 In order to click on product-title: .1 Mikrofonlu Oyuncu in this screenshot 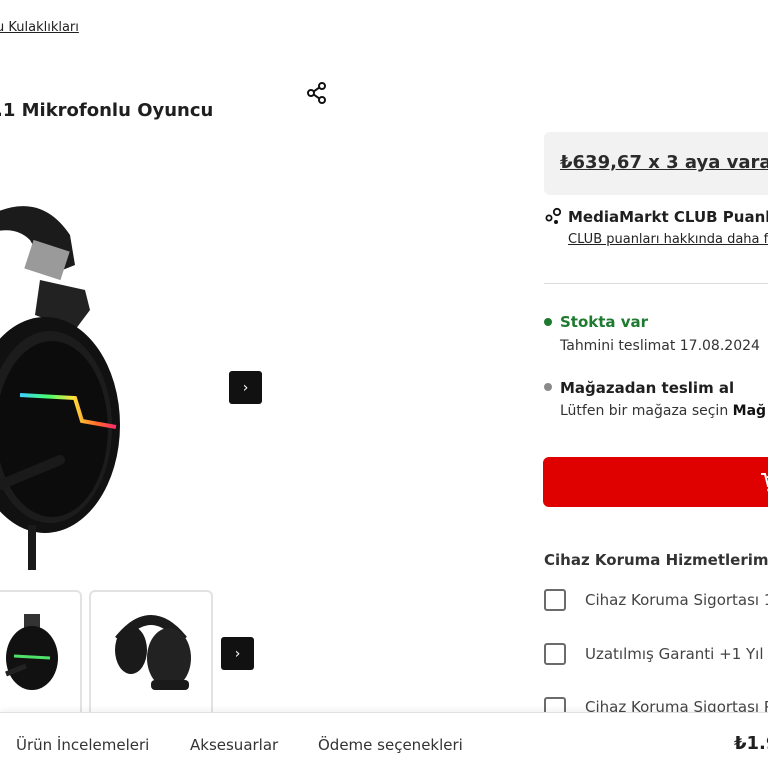, I will do `click(107, 110)`.